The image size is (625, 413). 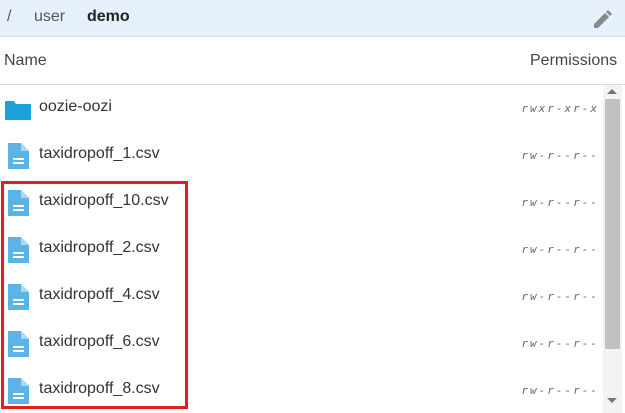 I want to click on vertical-scrollbar, so click(x=612, y=249).